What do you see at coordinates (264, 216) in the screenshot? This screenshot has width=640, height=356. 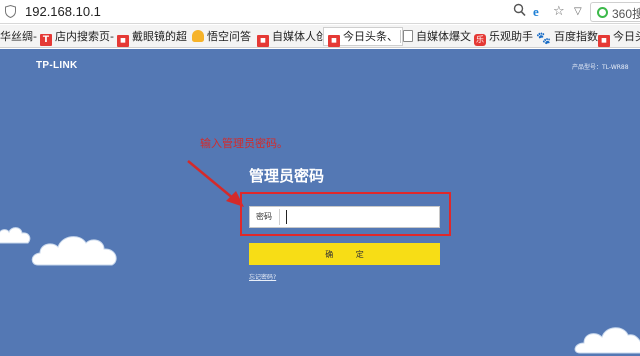 I see `password-label: 密码` at bounding box center [264, 216].